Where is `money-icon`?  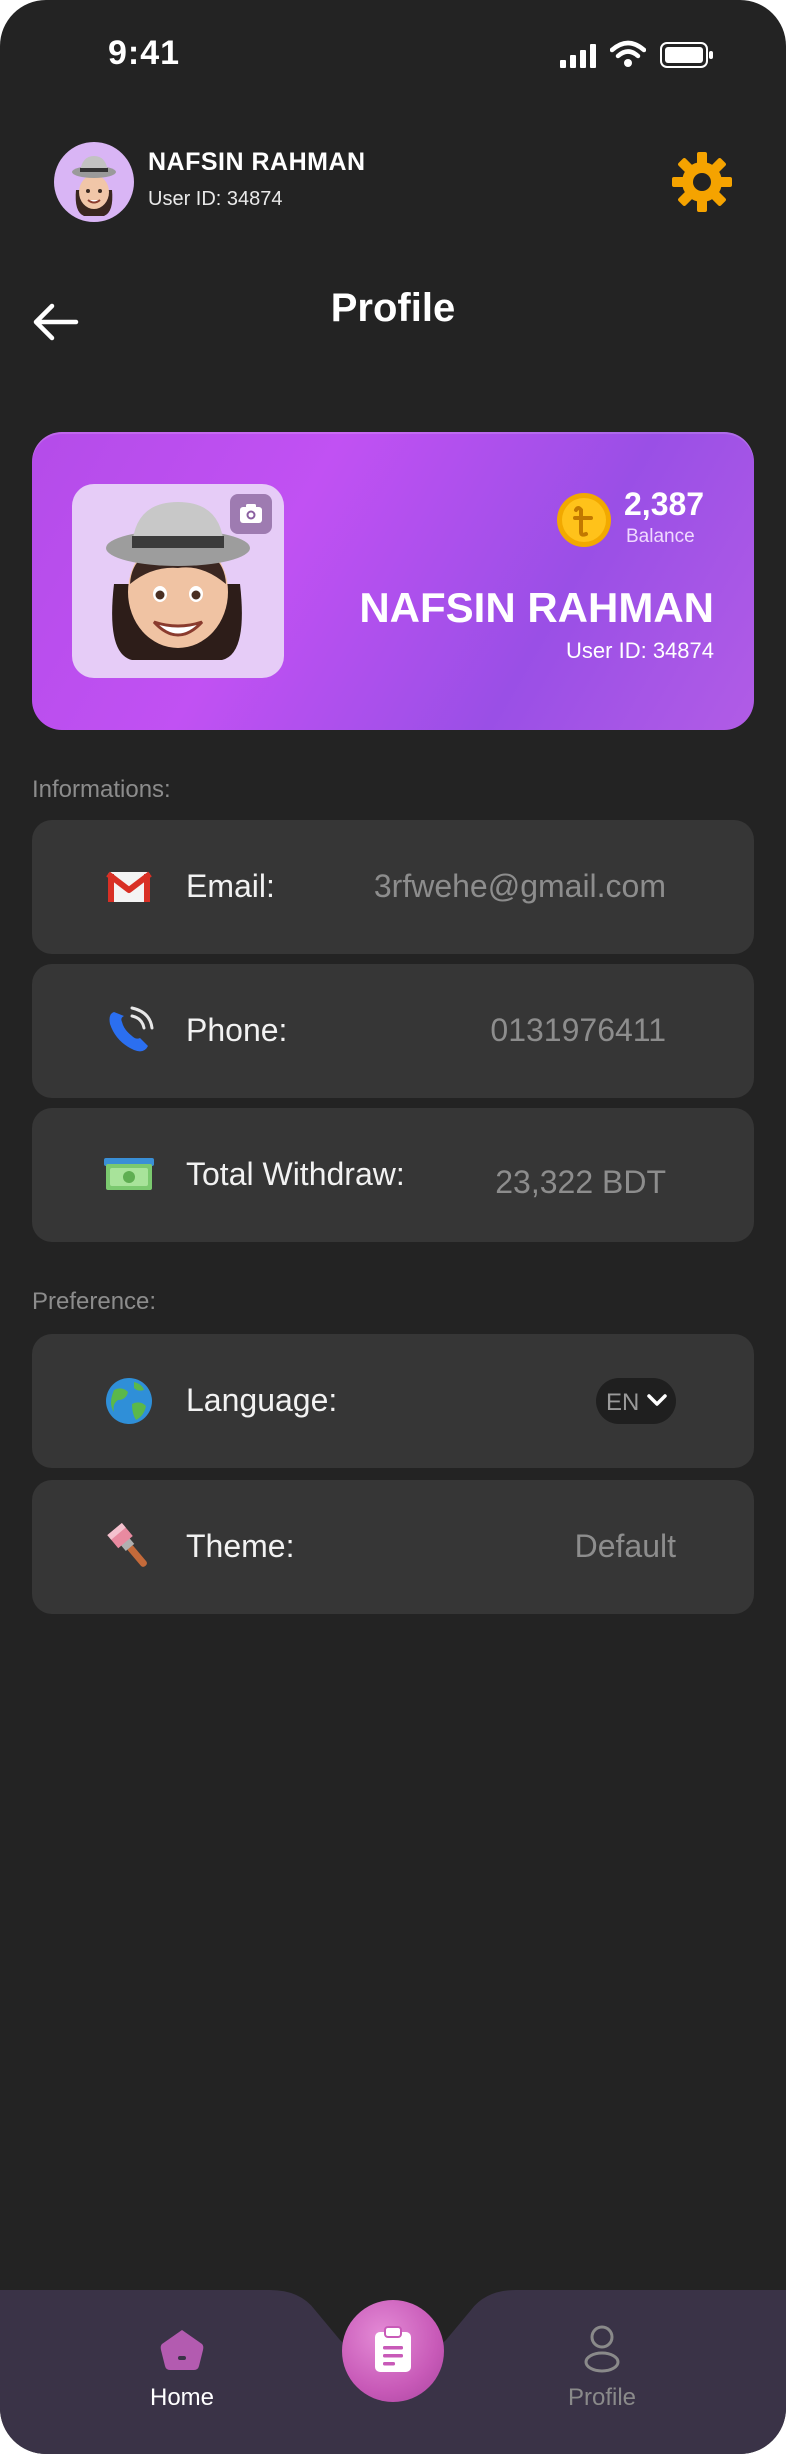 money-icon is located at coordinates (129, 1174).